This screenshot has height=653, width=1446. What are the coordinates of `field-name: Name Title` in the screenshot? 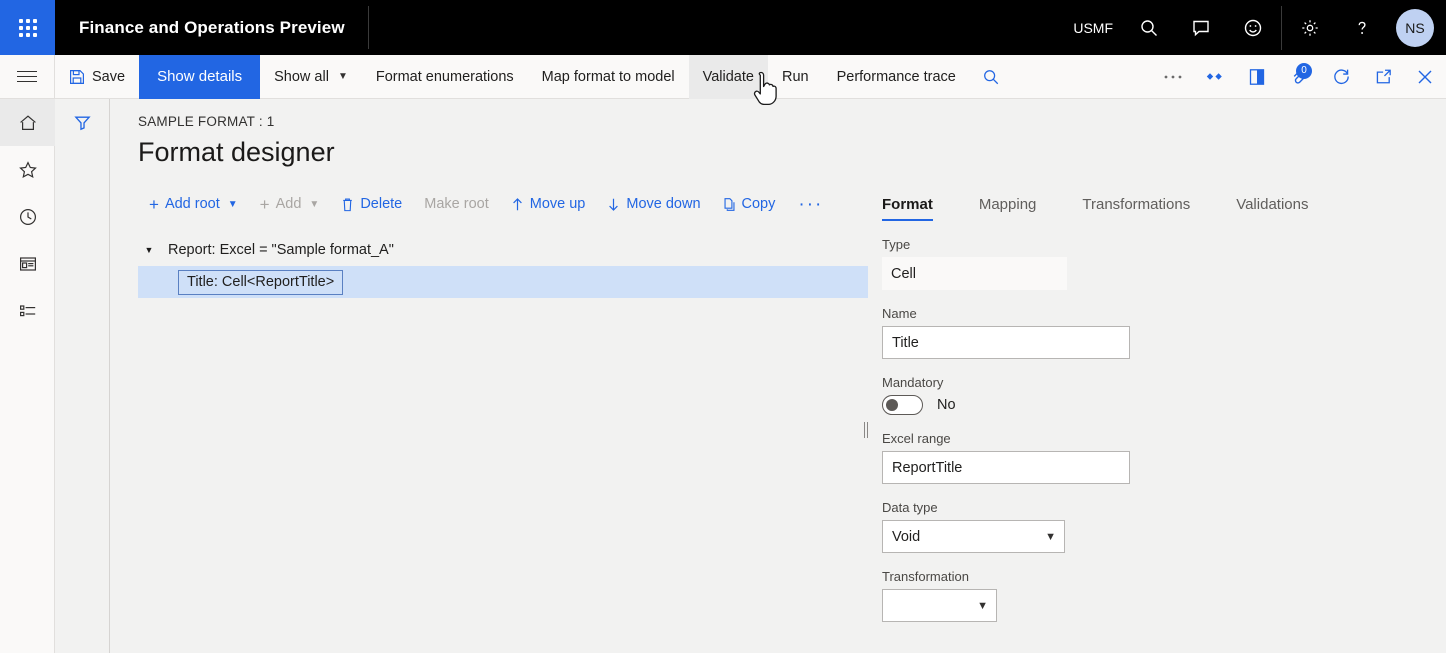 It's located at (1152, 332).